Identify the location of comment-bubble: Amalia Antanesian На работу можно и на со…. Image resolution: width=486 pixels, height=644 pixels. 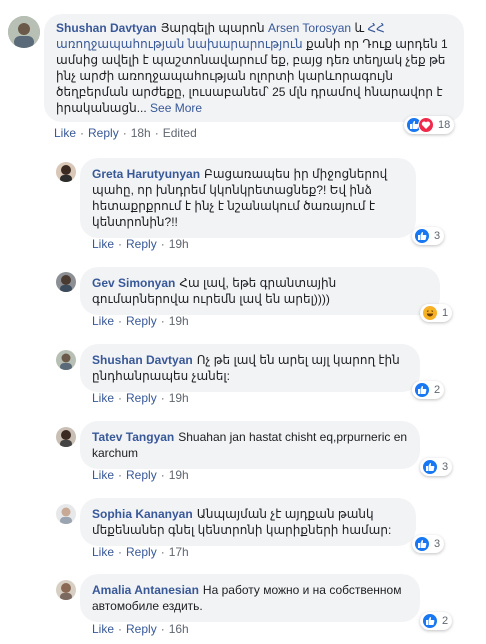
(250, 598).